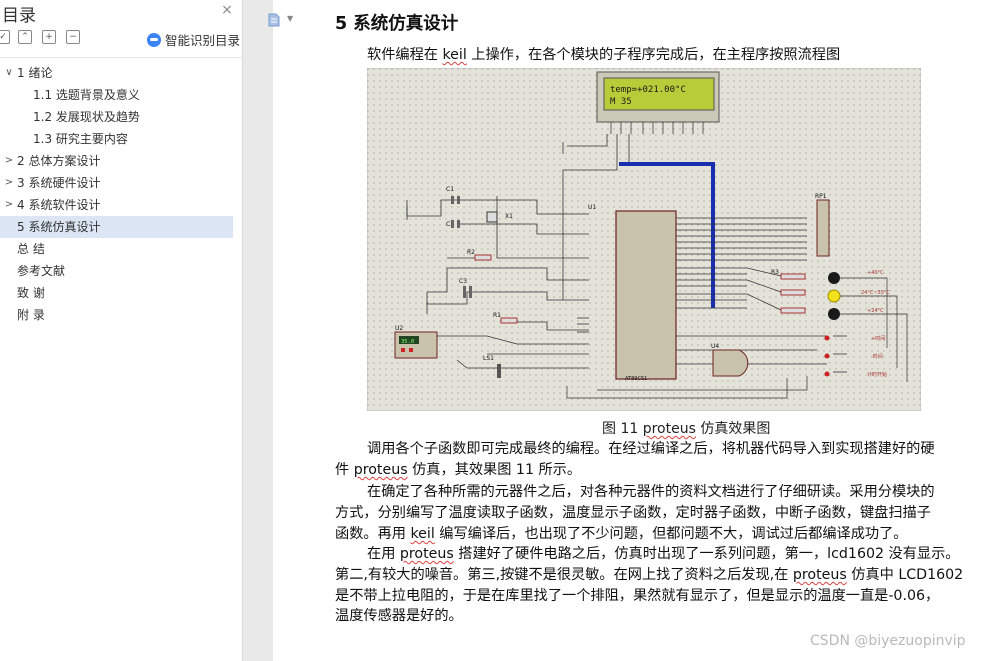 The width and height of the screenshot is (1005, 661). What do you see at coordinates (86, 95) in the screenshot?
I see `toc-item-label: 1.1 选题背景及意义` at bounding box center [86, 95].